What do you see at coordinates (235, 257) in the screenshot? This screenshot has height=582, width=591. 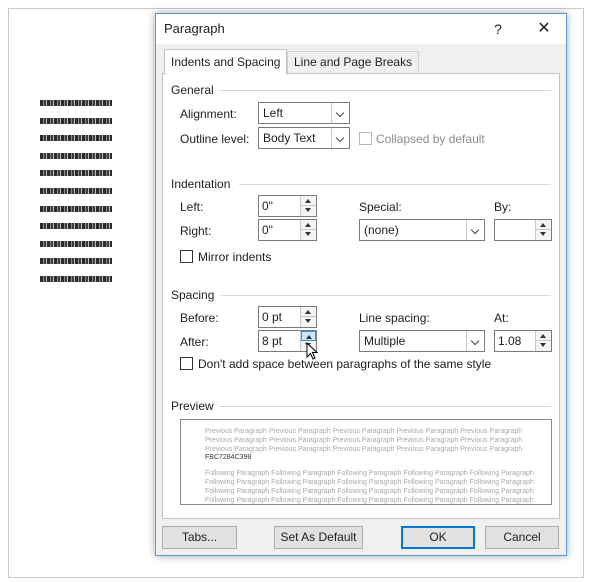 I see `mirror-indents-label: Mirror indents` at bounding box center [235, 257].